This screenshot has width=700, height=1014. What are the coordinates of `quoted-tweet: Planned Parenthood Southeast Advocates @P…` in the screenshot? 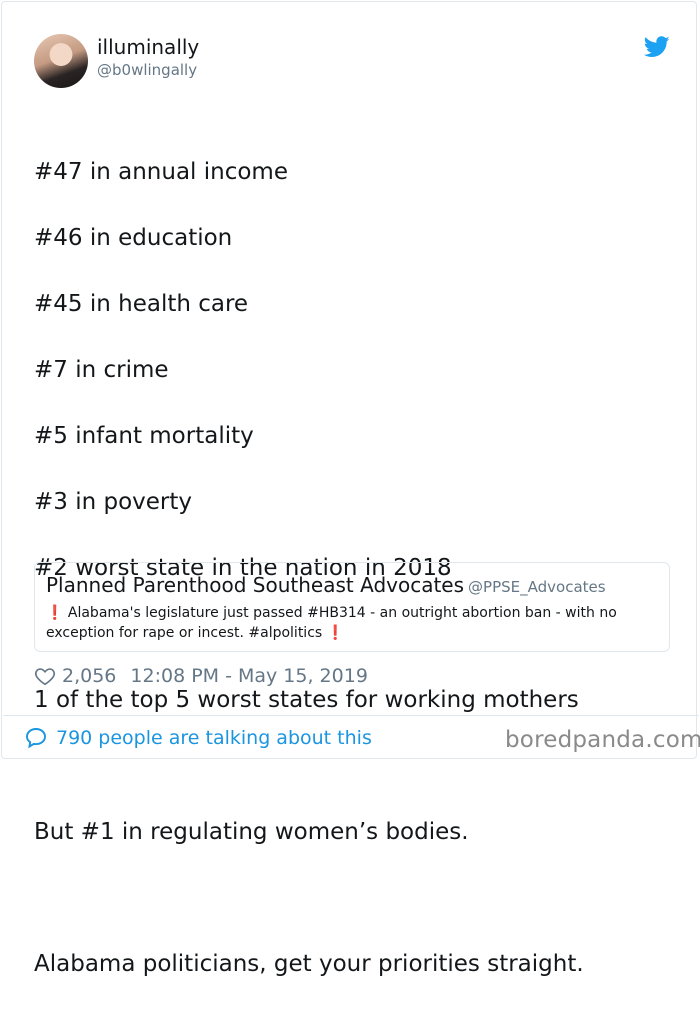 It's located at (352, 607).